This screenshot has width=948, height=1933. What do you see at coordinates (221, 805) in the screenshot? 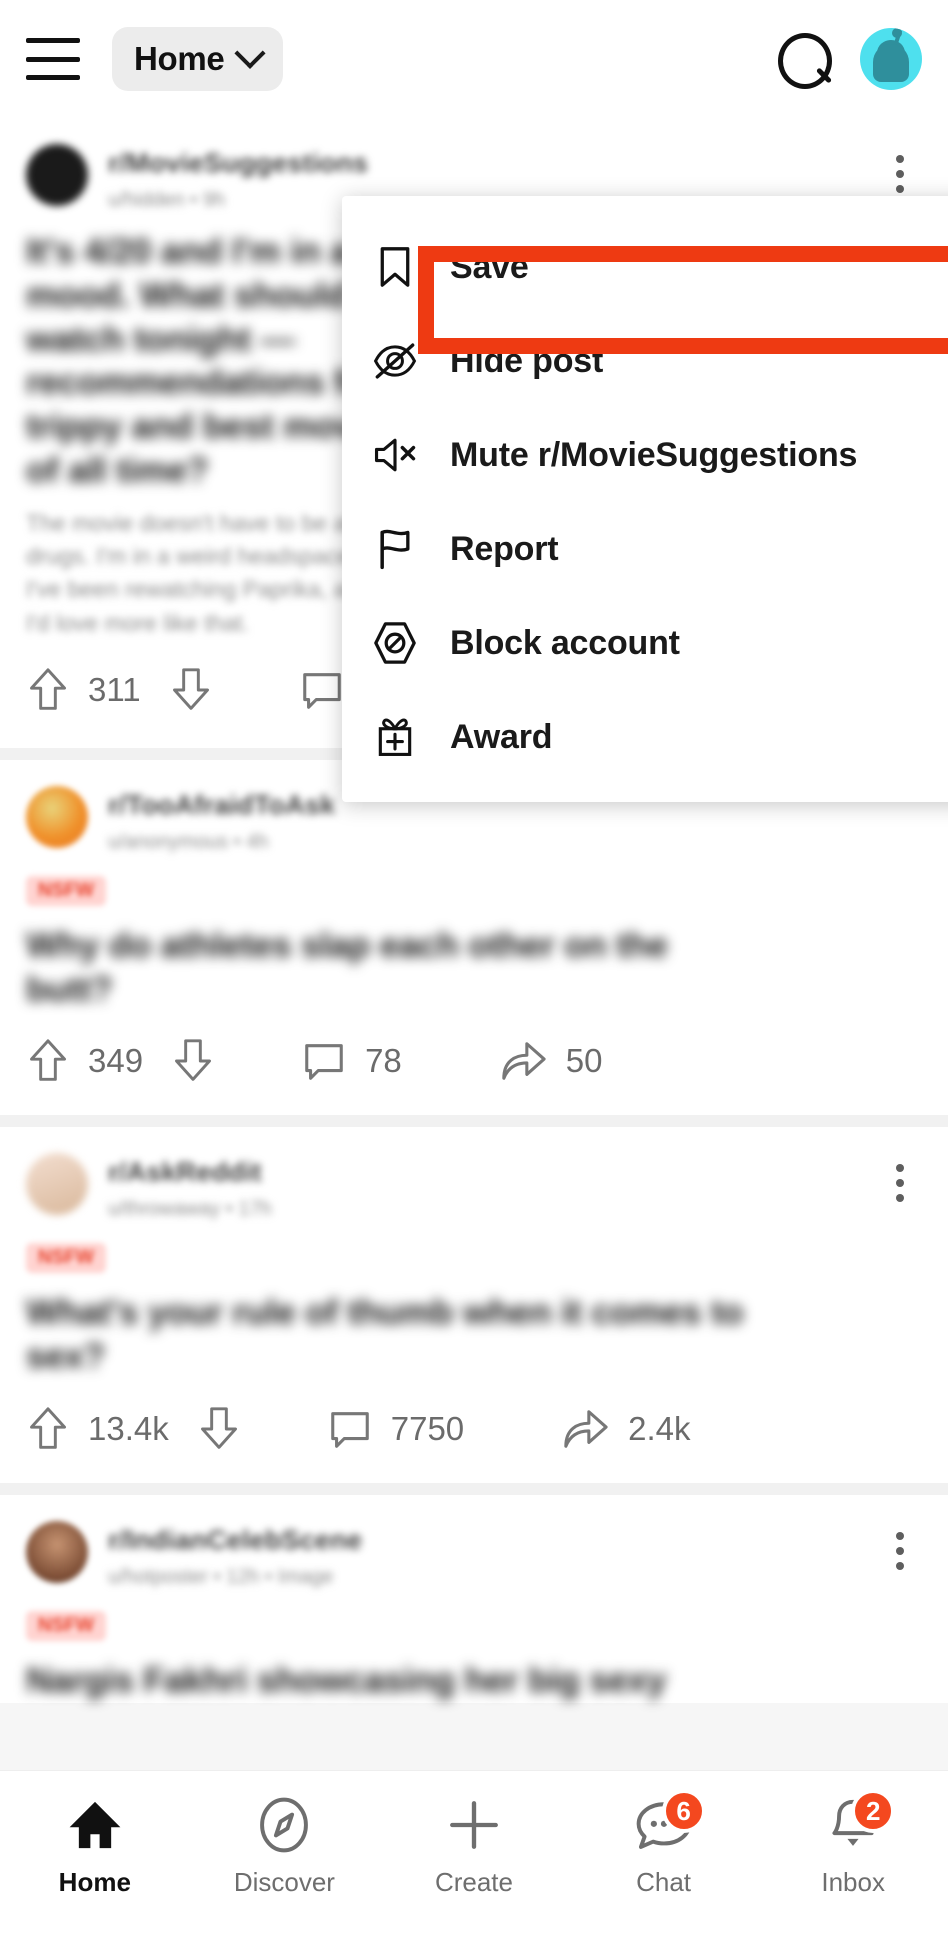
I see `post-subreddit: r/TooAfraidToAsk` at bounding box center [221, 805].